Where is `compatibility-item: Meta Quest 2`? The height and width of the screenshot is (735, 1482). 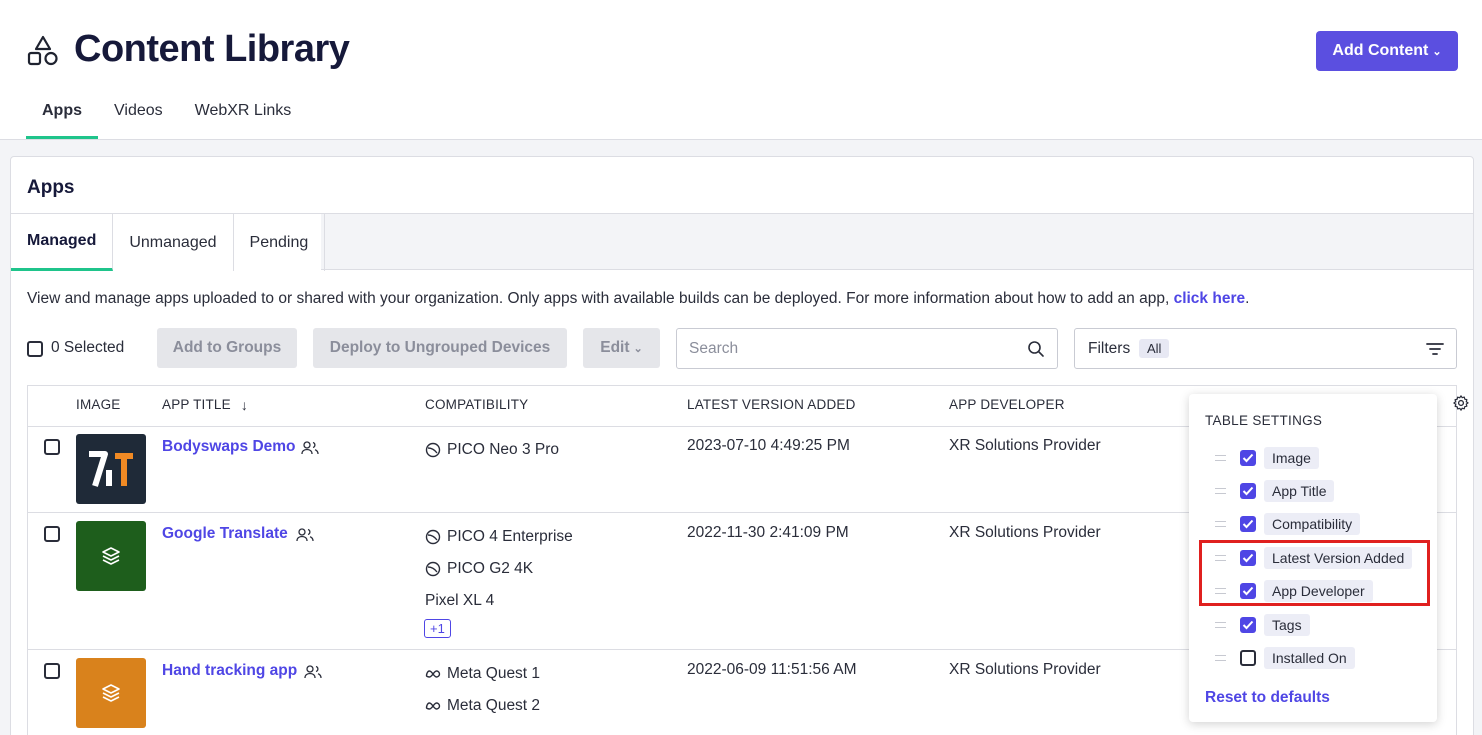 compatibility-item: Meta Quest 2 is located at coordinates (482, 706).